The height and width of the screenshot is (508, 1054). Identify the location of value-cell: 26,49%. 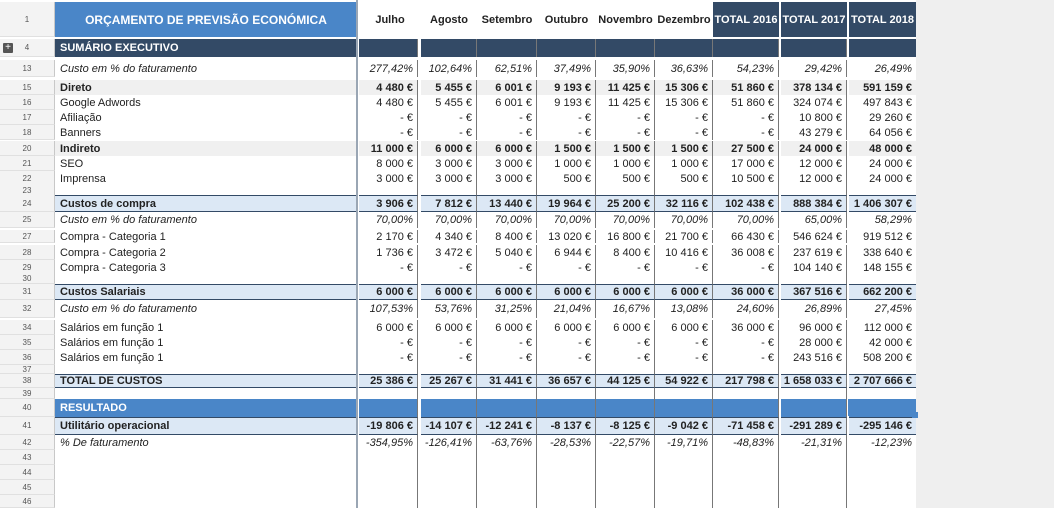
(882, 68).